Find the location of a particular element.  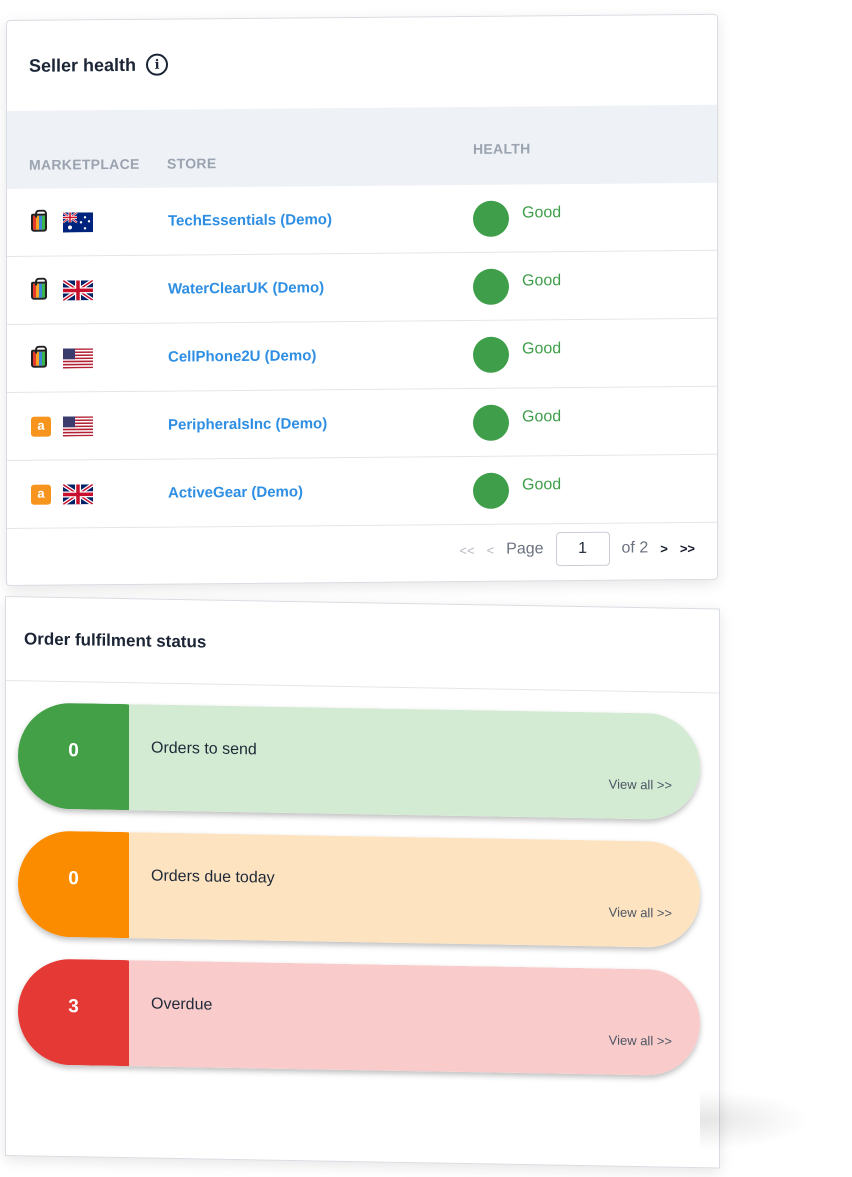

orders-to-send-body: Orders to send View all >> is located at coordinates (414, 762).